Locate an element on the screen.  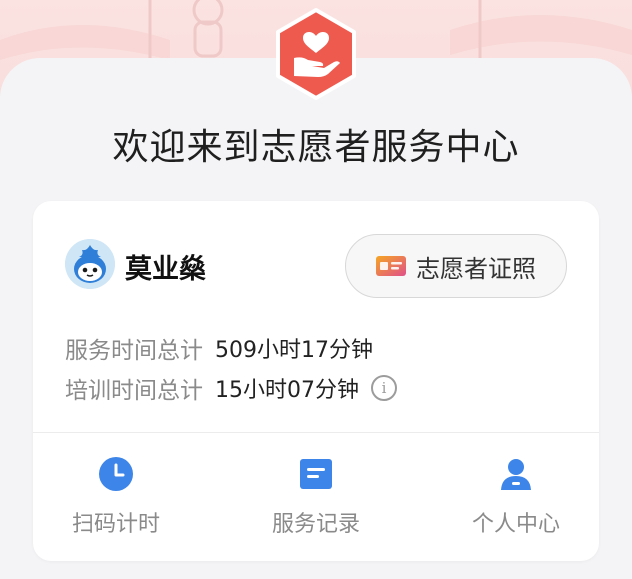
service-time-value: 509小时17分钟 is located at coordinates (294, 350).